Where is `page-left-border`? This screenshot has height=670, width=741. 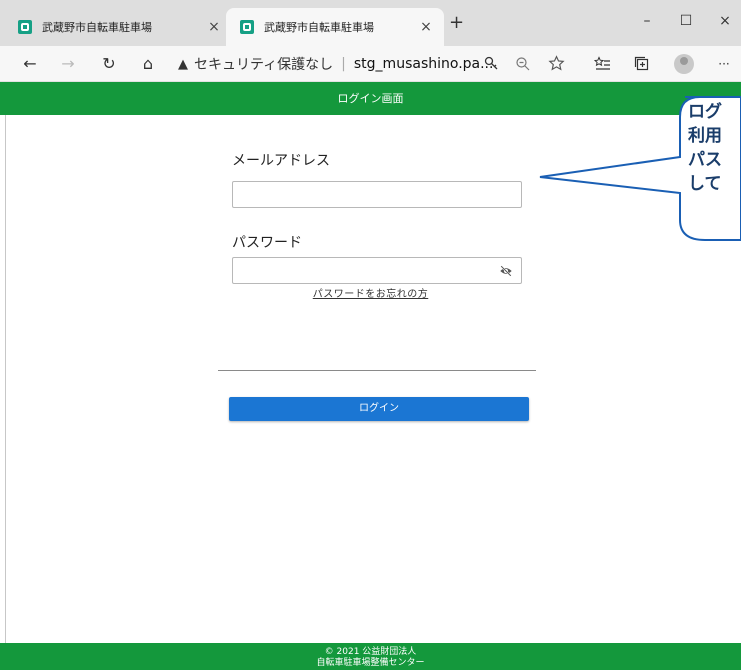
page-left-border is located at coordinates (5, 379).